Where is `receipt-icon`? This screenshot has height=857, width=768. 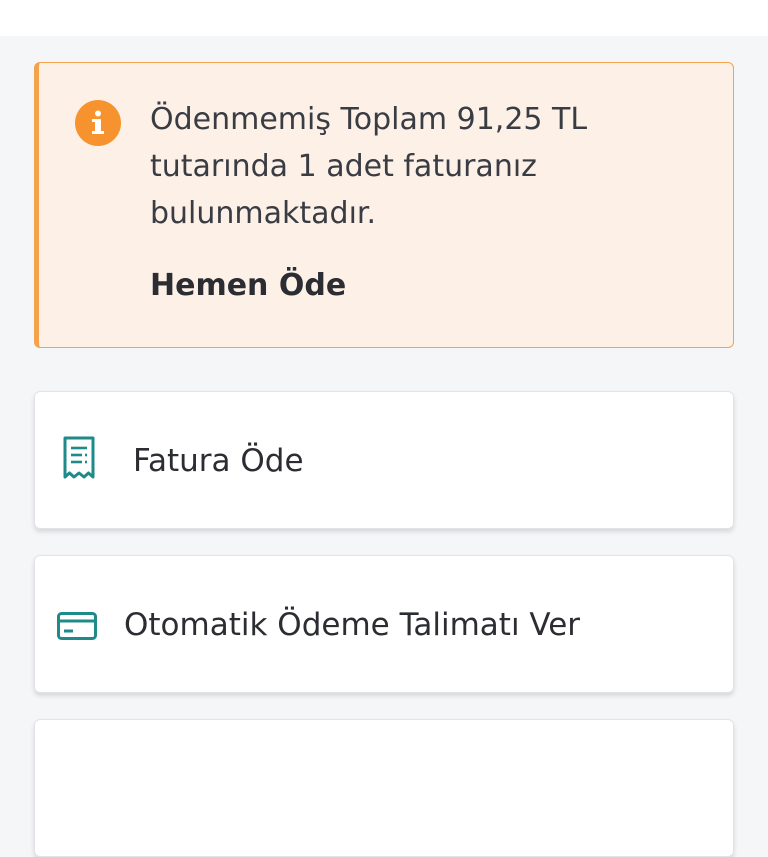 receipt-icon is located at coordinates (79, 457).